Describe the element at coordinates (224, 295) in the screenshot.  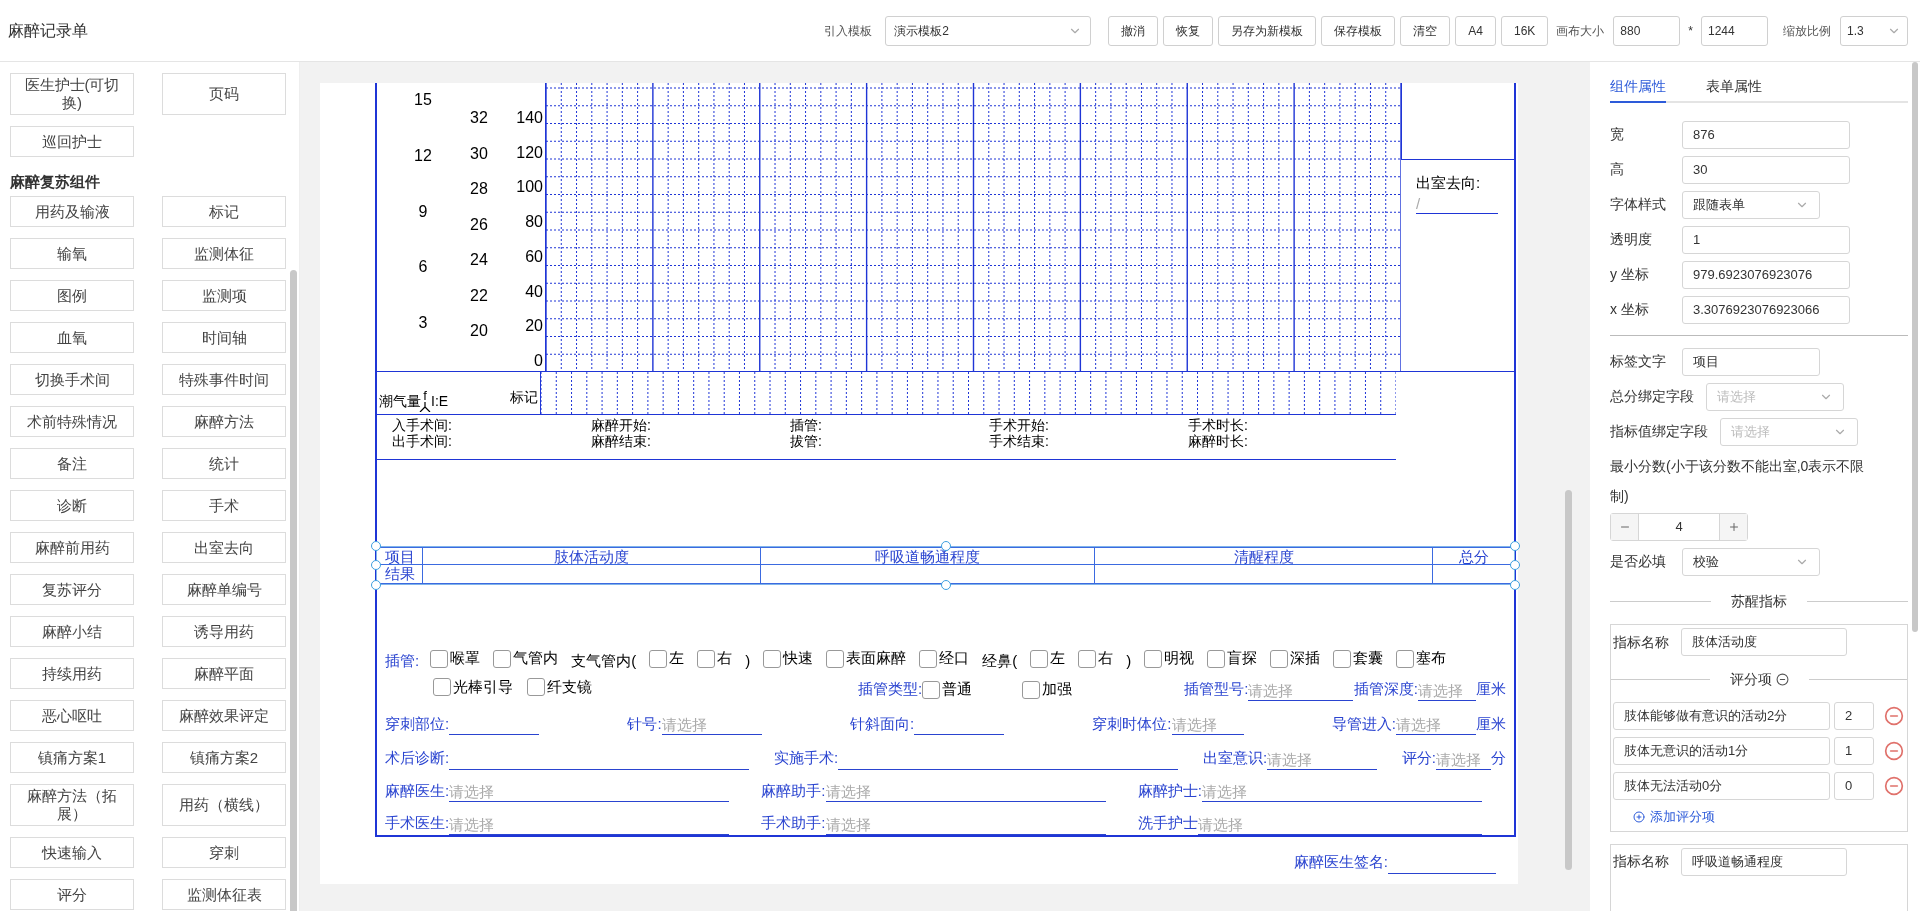
I see `component-button: 监测项` at that location.